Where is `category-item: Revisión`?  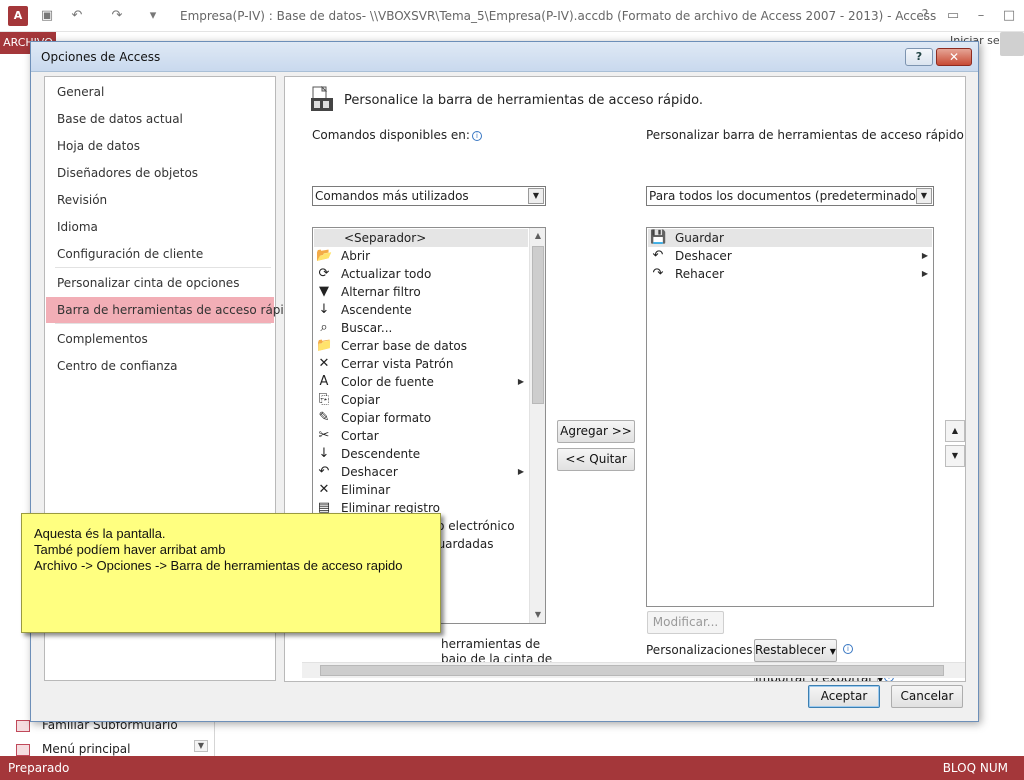 category-item: Revisión is located at coordinates (160, 200).